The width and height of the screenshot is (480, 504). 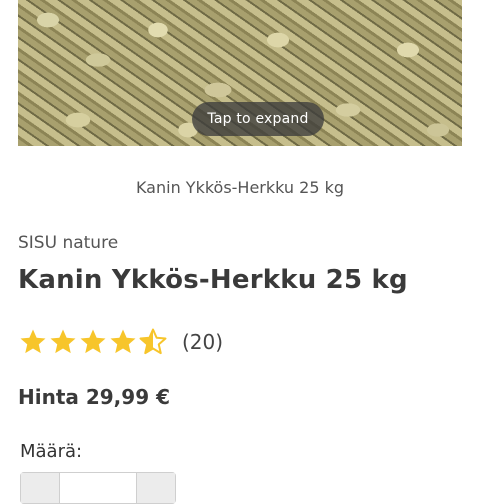 I want to click on image-caption: Kanin Ykkös-Herkku 25 kg, so click(x=240, y=187).